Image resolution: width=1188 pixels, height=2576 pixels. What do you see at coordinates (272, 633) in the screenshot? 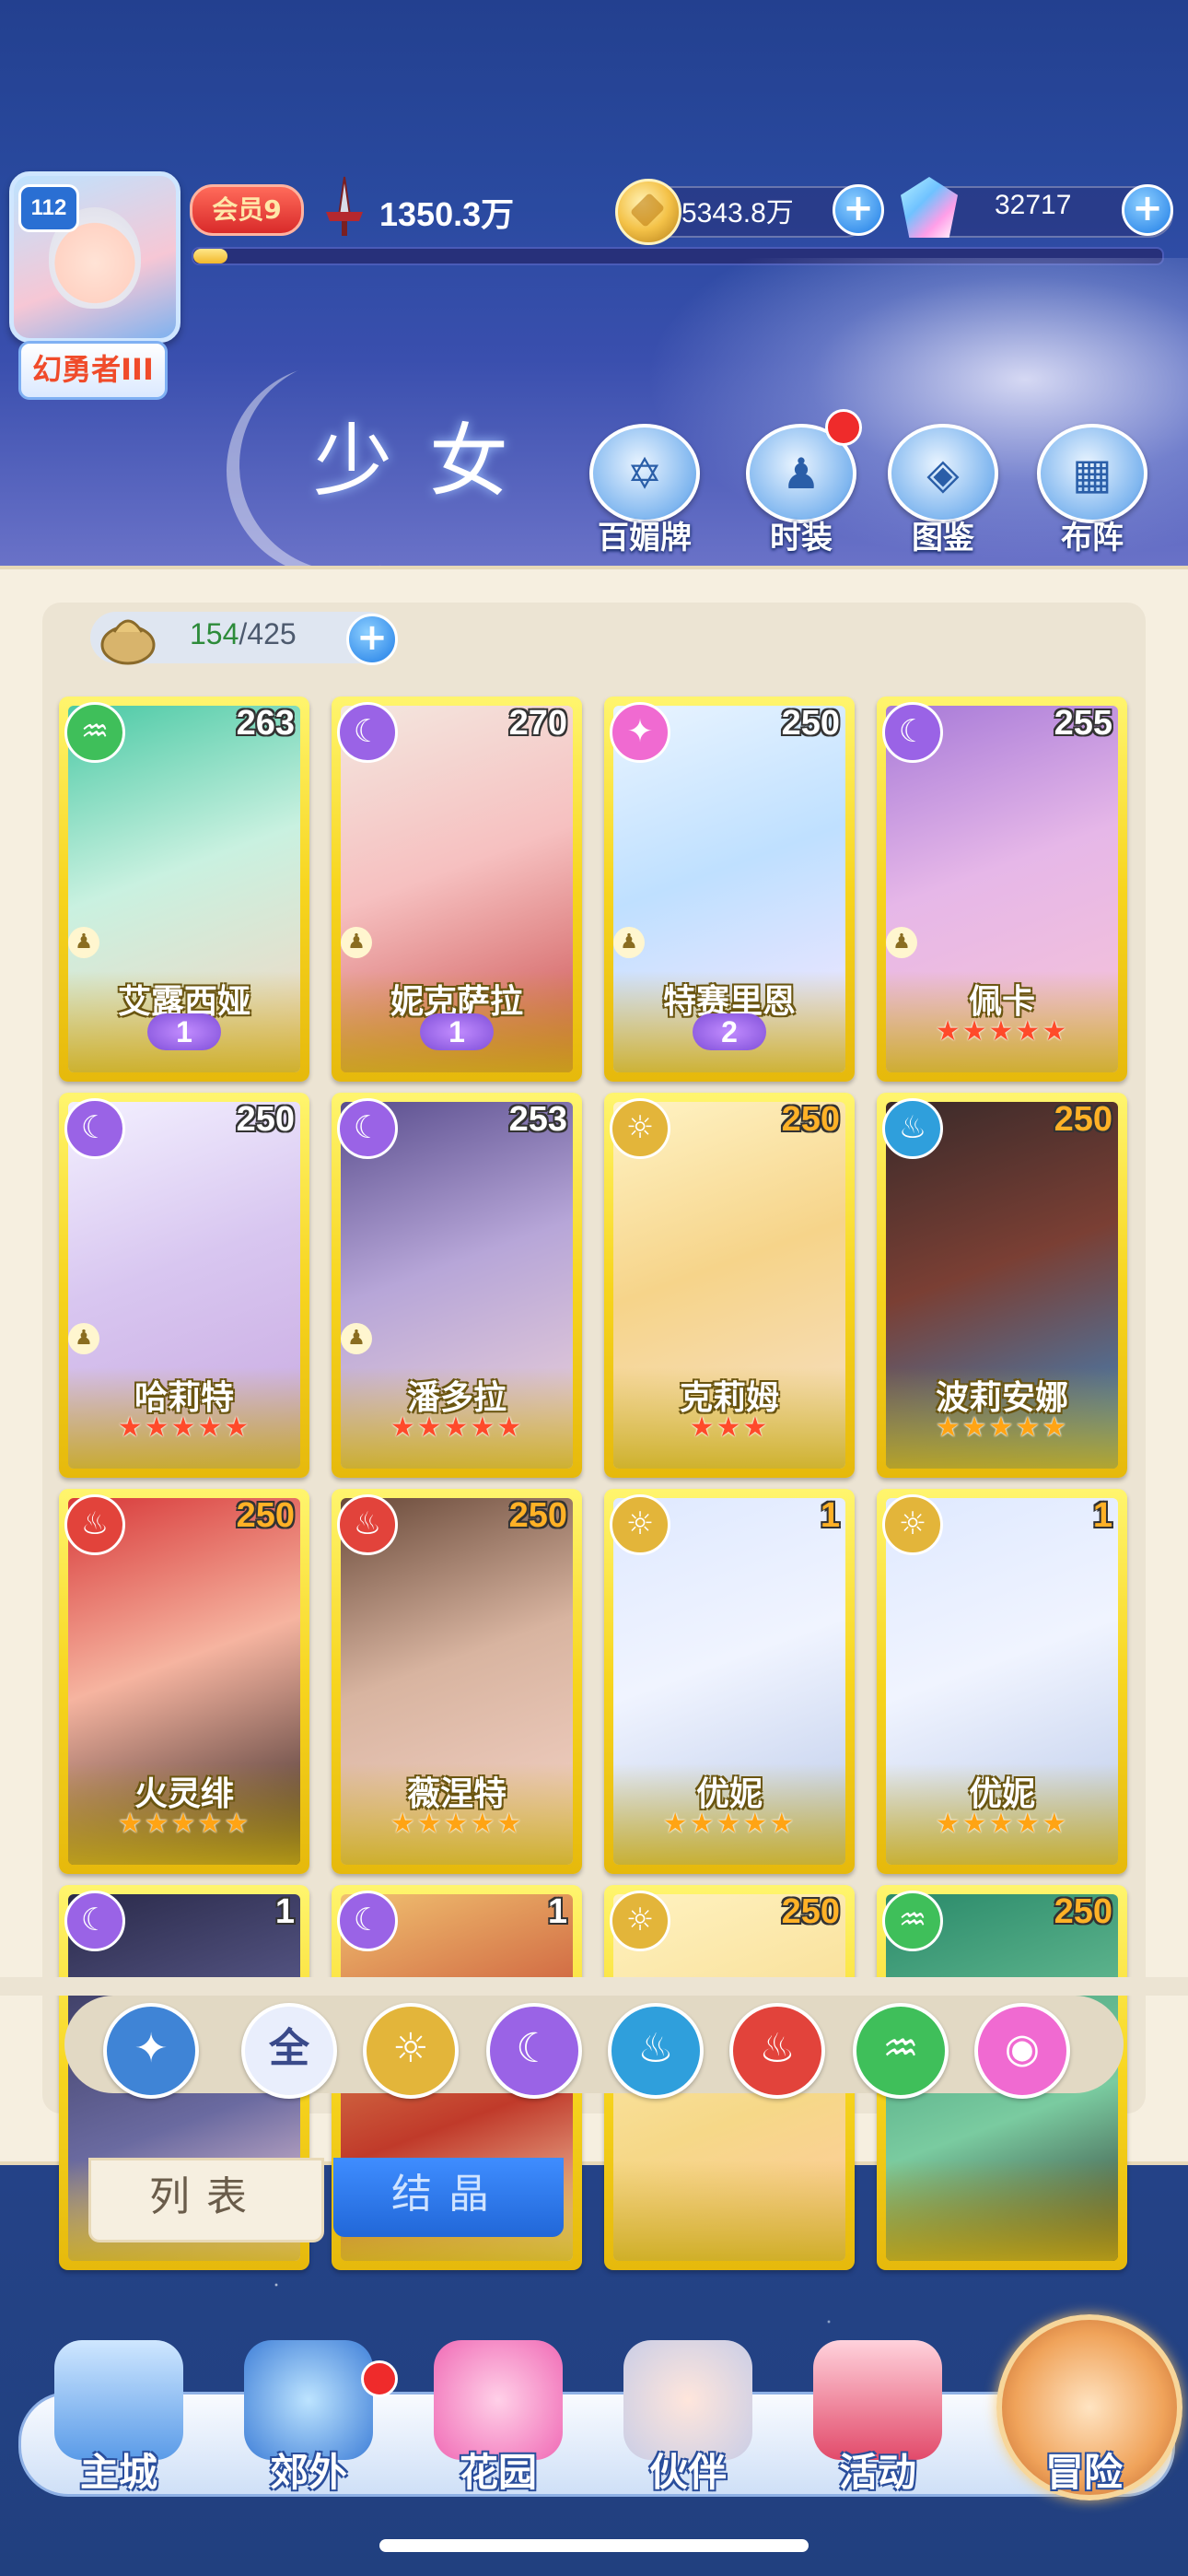
I see `inventory-max: 425` at bounding box center [272, 633].